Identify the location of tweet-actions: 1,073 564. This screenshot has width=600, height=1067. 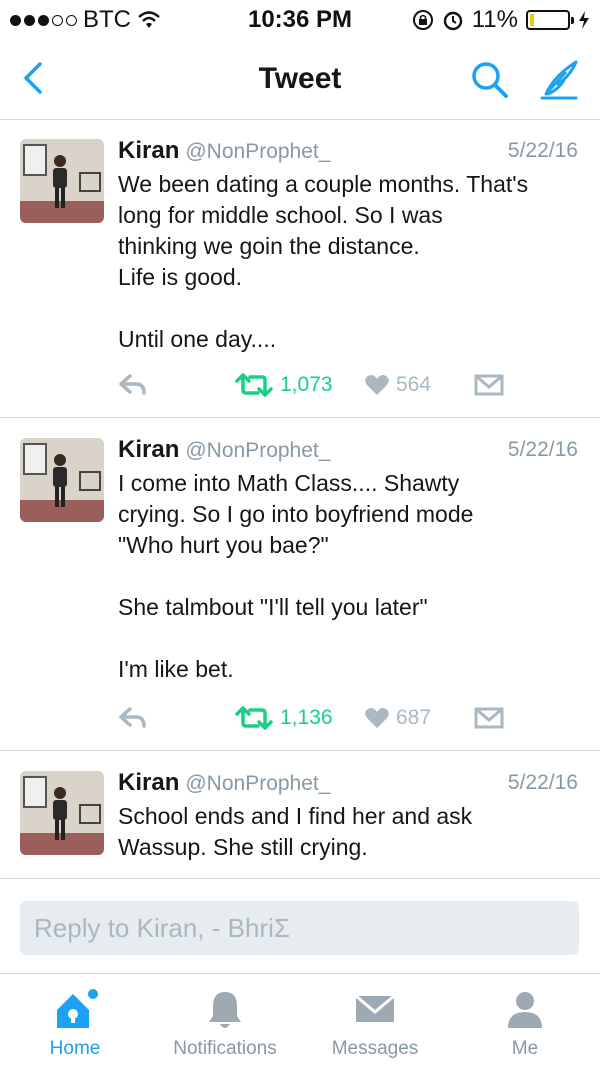
(348, 385).